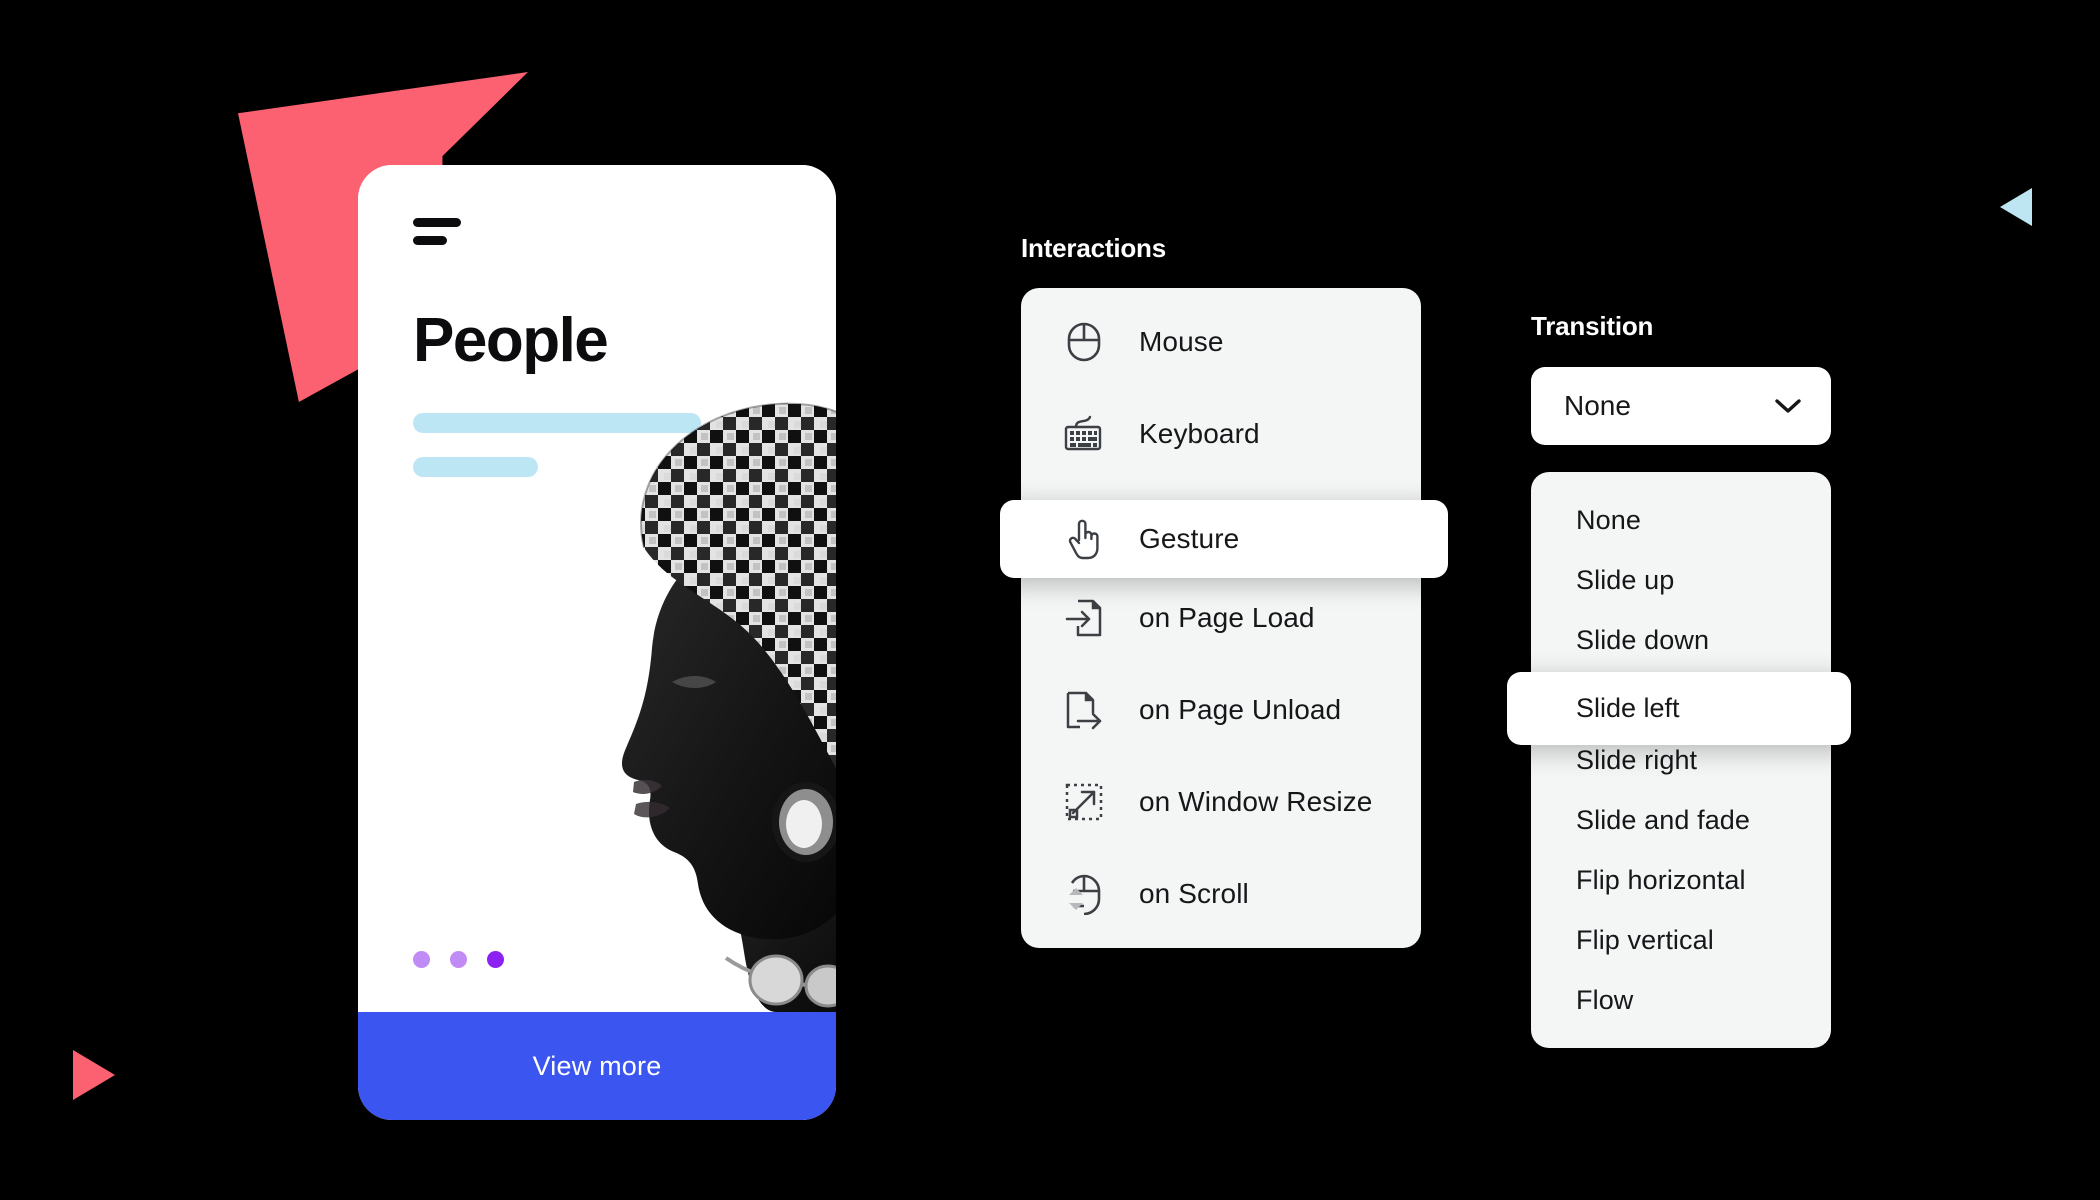 The height and width of the screenshot is (1200, 2100). What do you see at coordinates (437, 233) in the screenshot?
I see `hamburger-icon` at bounding box center [437, 233].